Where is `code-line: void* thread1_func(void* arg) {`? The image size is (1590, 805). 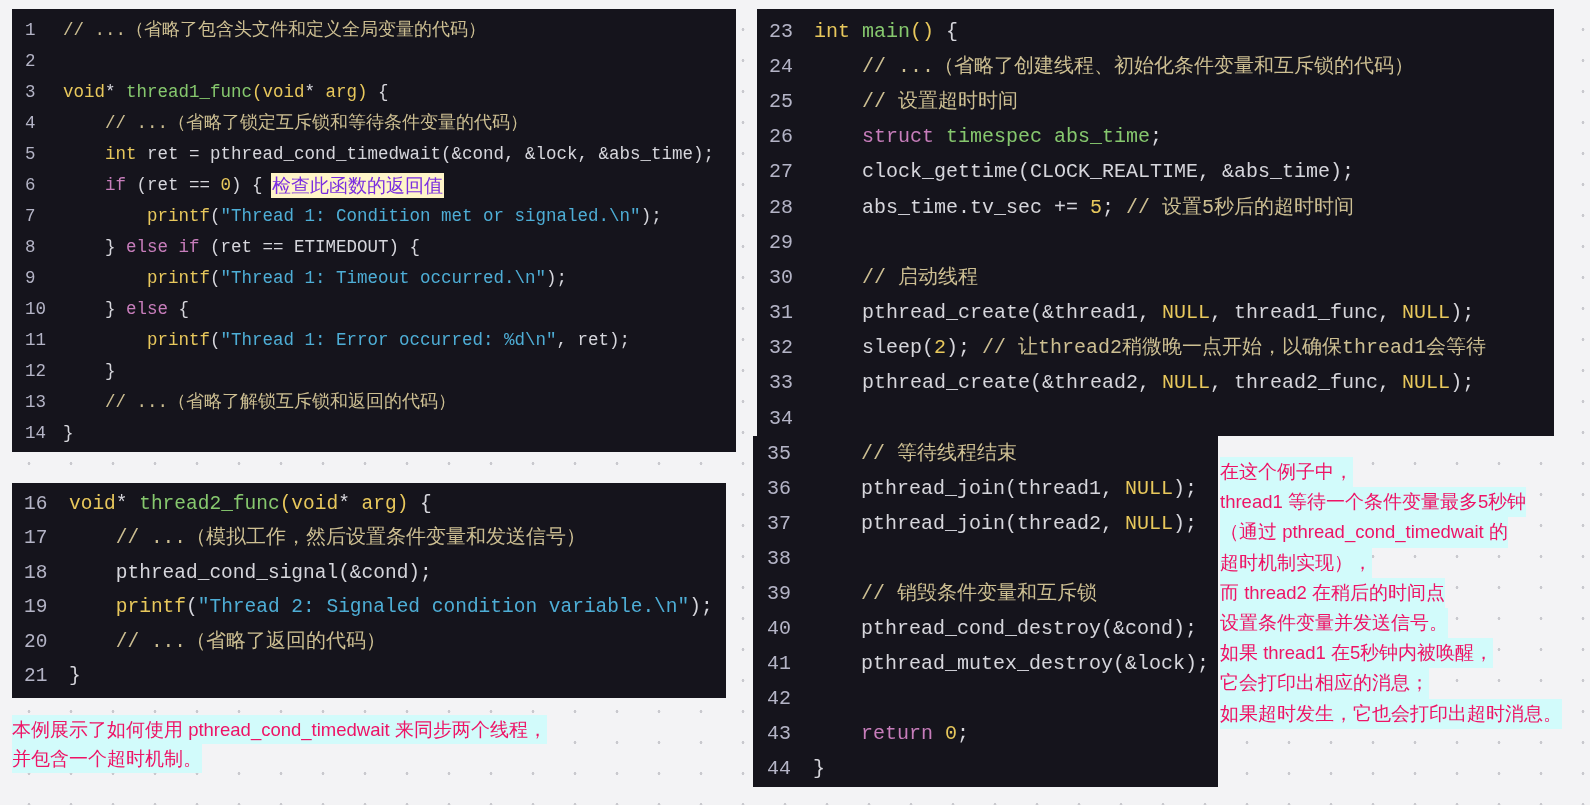
code-line: void* thread1_func(void* arg) { is located at coordinates (226, 93).